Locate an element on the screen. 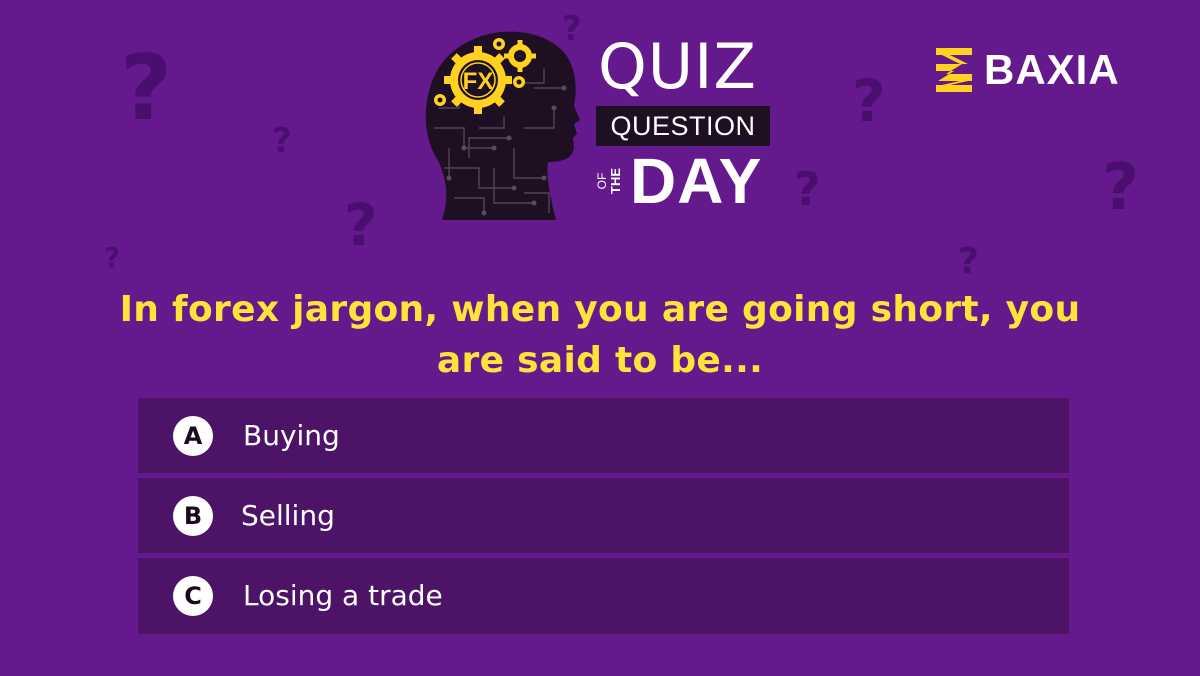  option-letter-badge: C is located at coordinates (193, 596).